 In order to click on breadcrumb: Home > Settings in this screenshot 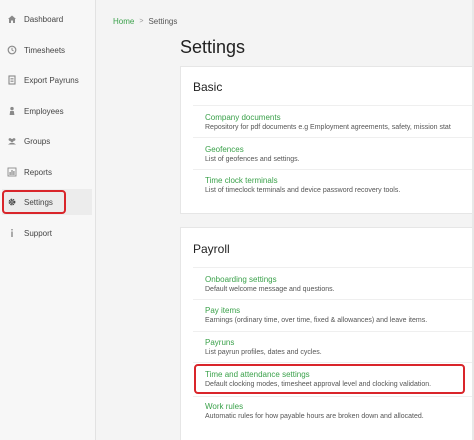, I will do `click(145, 21)`.